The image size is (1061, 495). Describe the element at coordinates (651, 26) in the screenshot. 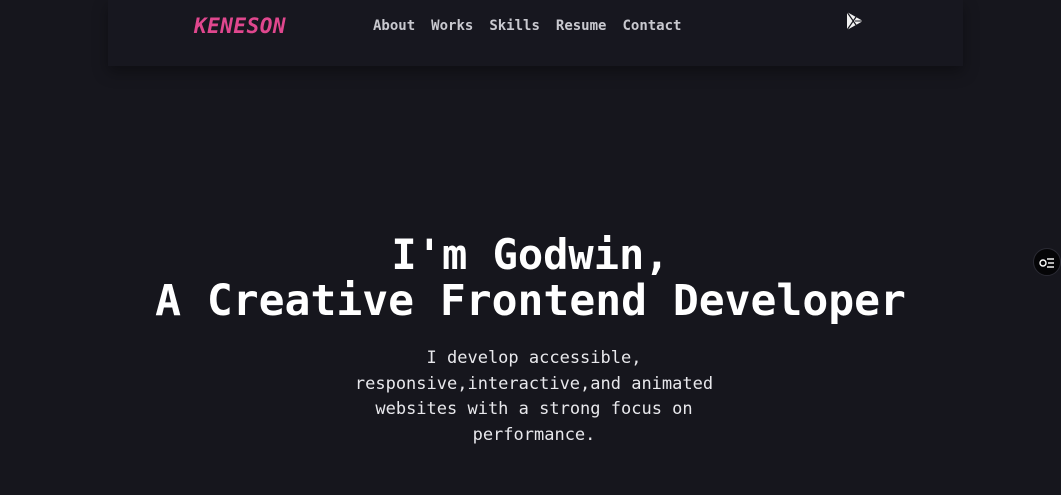

I see `nav-item-contact: Contact` at that location.